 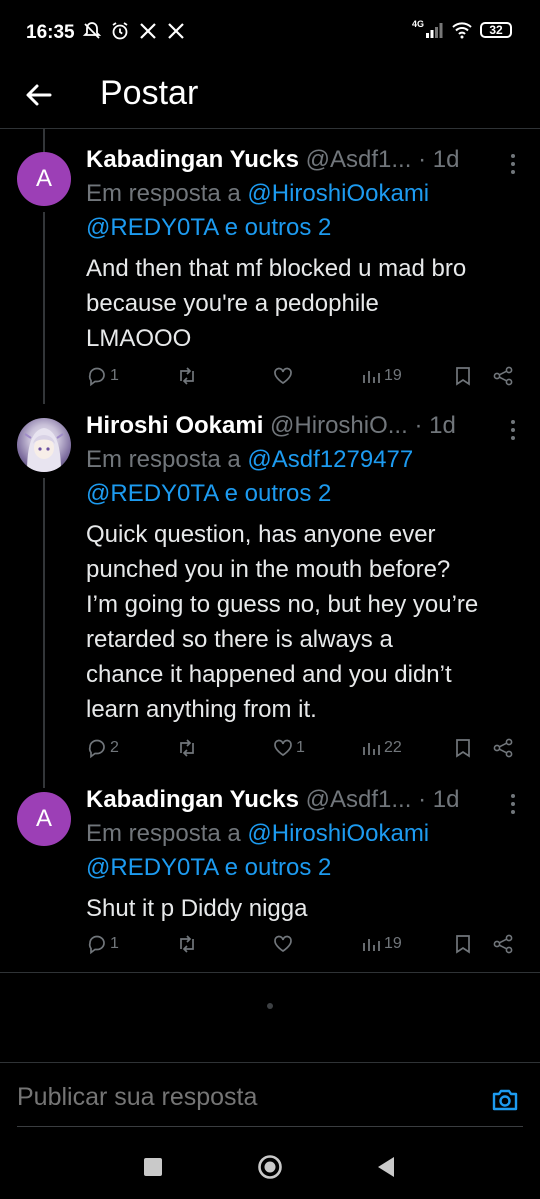 I want to click on avatar, so click(x=44, y=445).